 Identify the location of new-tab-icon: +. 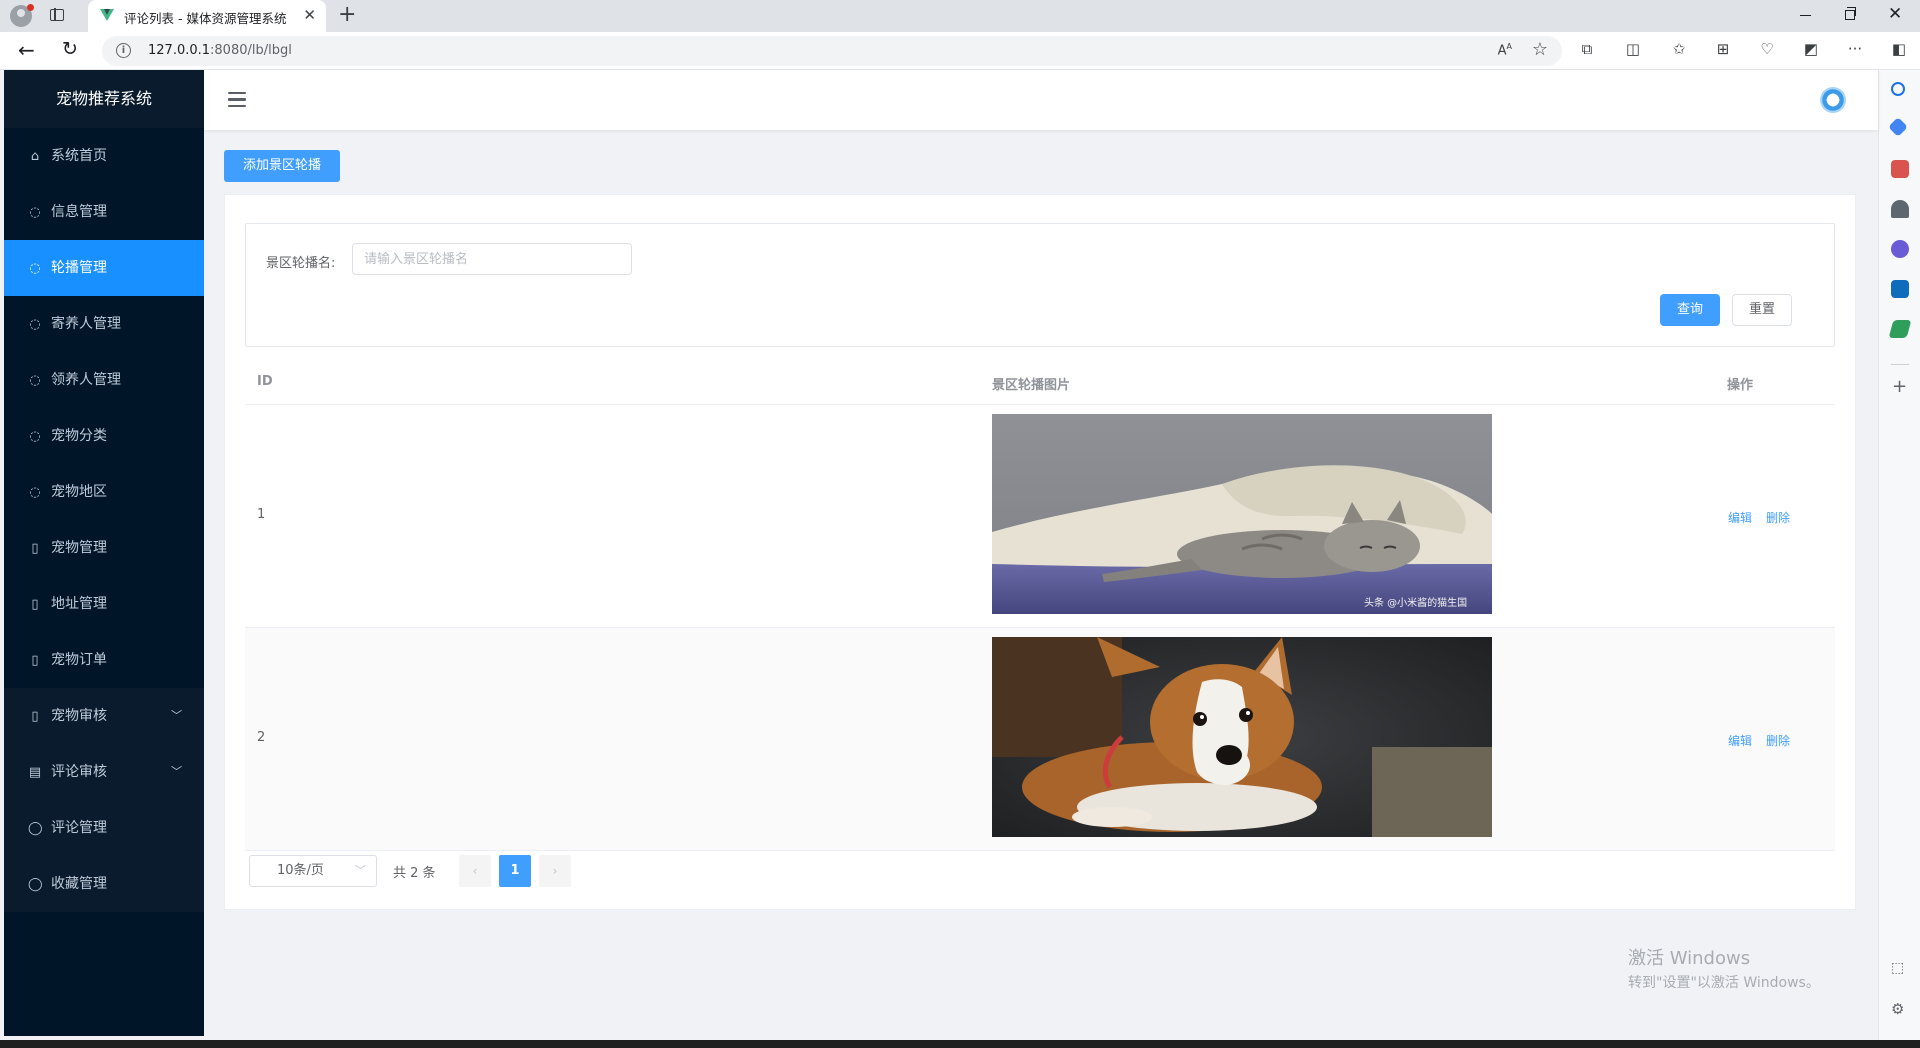
(347, 15).